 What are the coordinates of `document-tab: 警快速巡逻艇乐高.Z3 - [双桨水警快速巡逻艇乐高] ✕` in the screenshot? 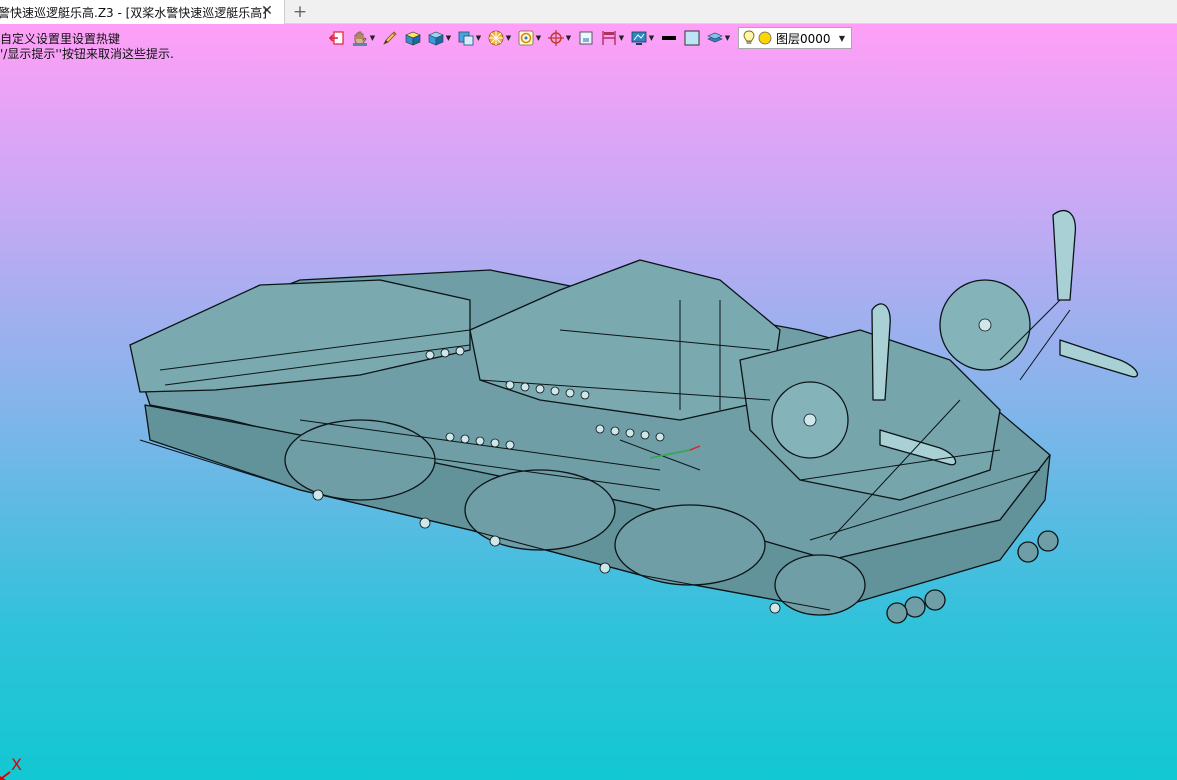 It's located at (142, 12).